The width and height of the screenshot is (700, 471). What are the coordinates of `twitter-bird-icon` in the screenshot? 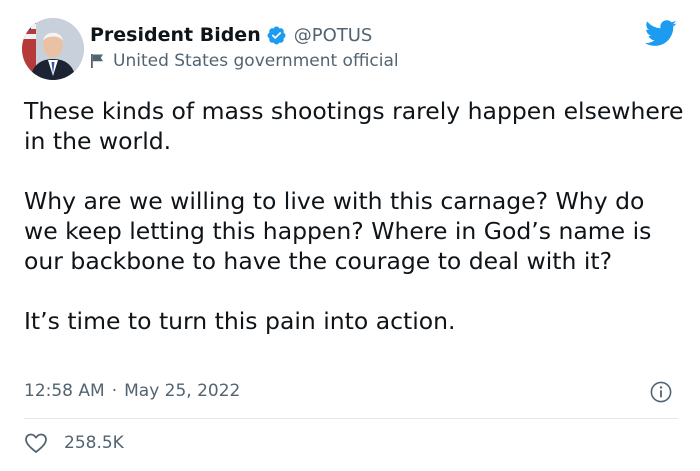 It's located at (660, 33).